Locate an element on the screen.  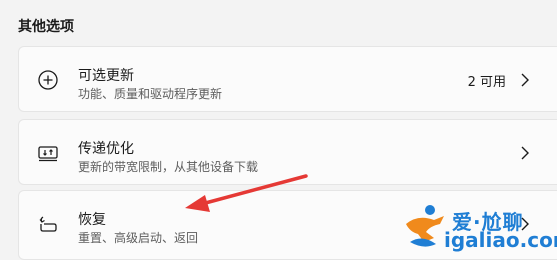
recovery-title: 恢复 is located at coordinates (92, 220).